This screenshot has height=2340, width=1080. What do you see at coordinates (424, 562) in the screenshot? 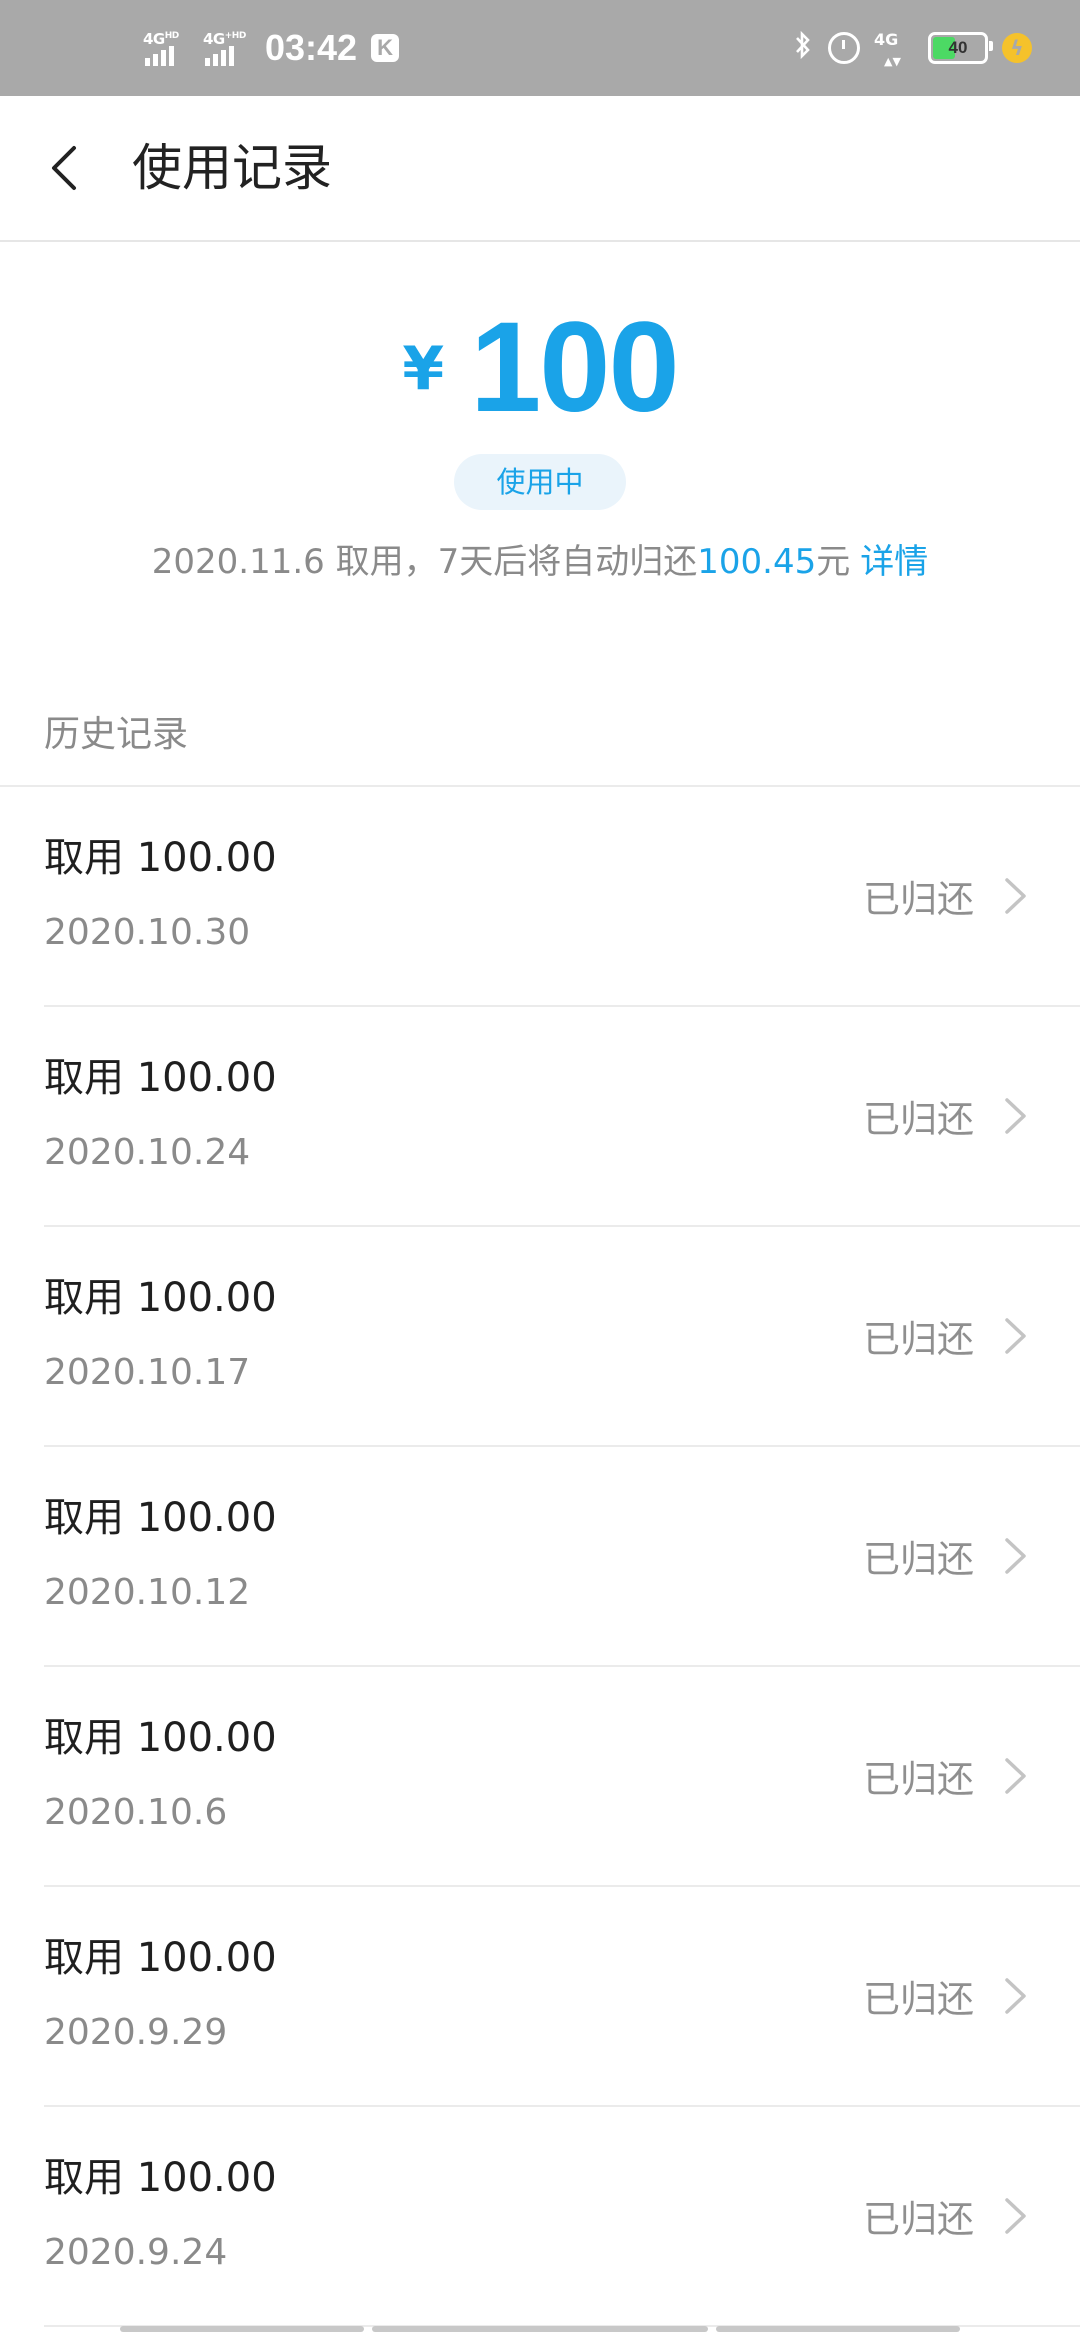
I see `usage-info-prefix: 2020.11.6 取用，7天后将自动归还` at bounding box center [424, 562].